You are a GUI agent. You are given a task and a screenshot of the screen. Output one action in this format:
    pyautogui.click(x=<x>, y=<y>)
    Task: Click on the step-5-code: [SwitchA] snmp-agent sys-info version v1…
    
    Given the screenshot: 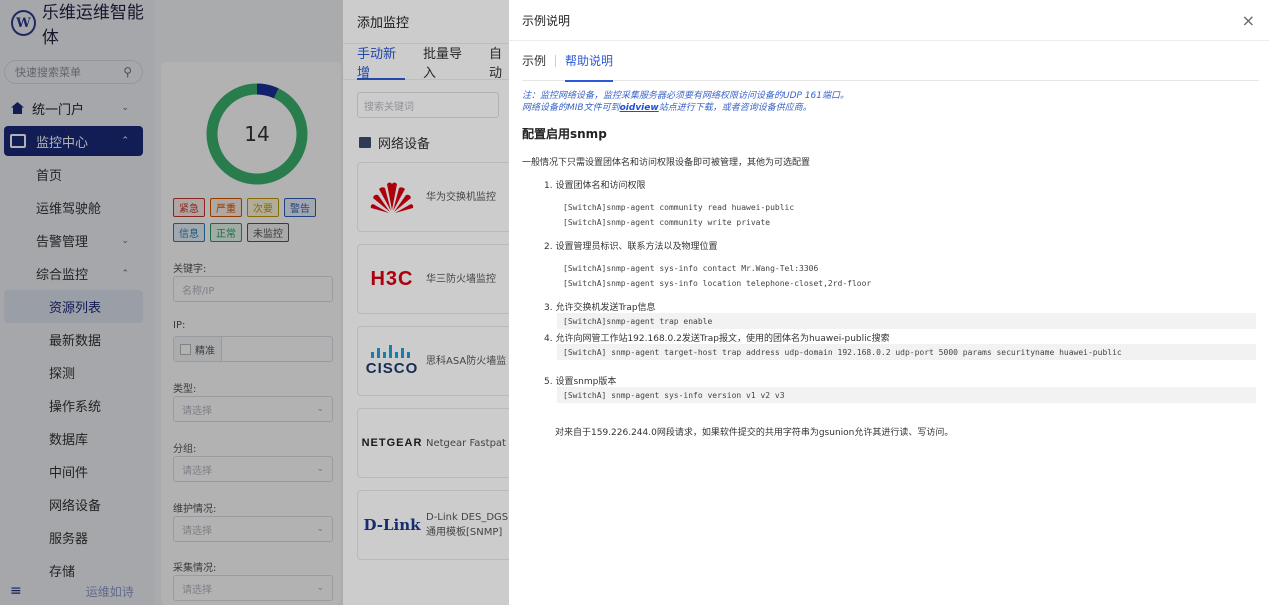 What is the action you would take?
    pyautogui.click(x=906, y=395)
    